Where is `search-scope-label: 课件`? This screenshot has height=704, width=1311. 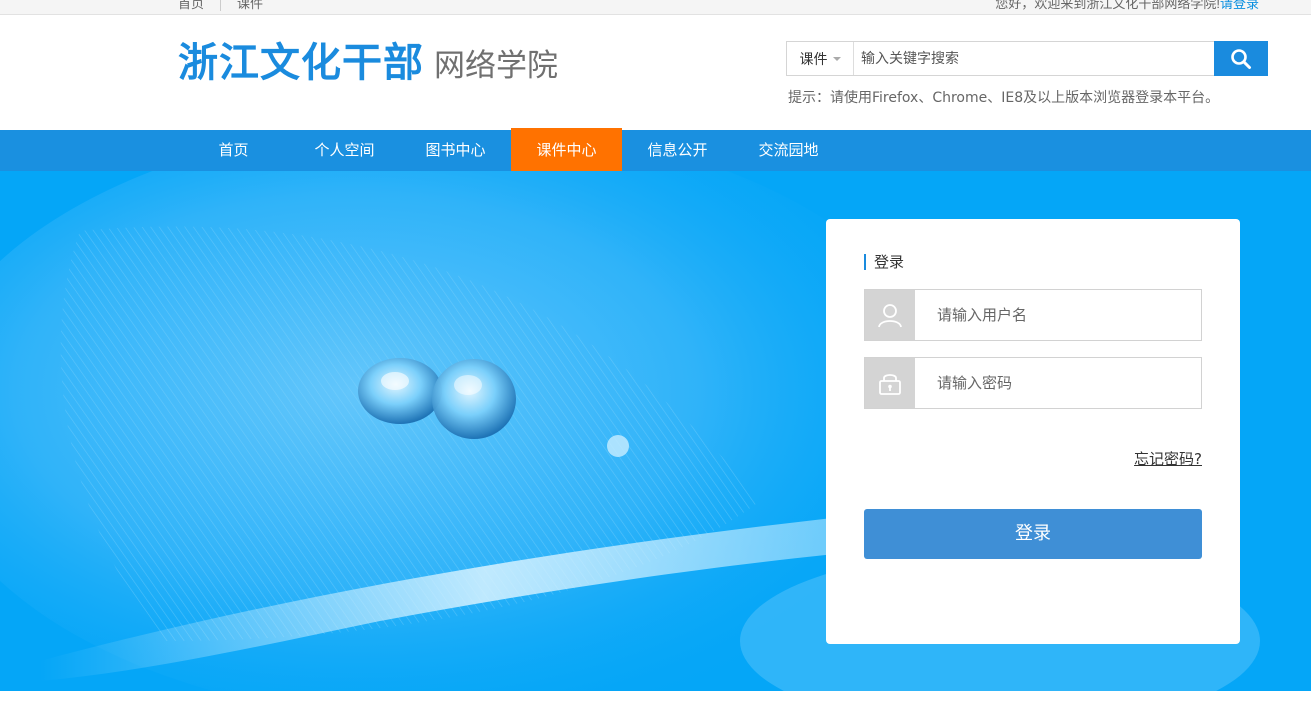 search-scope-label: 课件 is located at coordinates (813, 58).